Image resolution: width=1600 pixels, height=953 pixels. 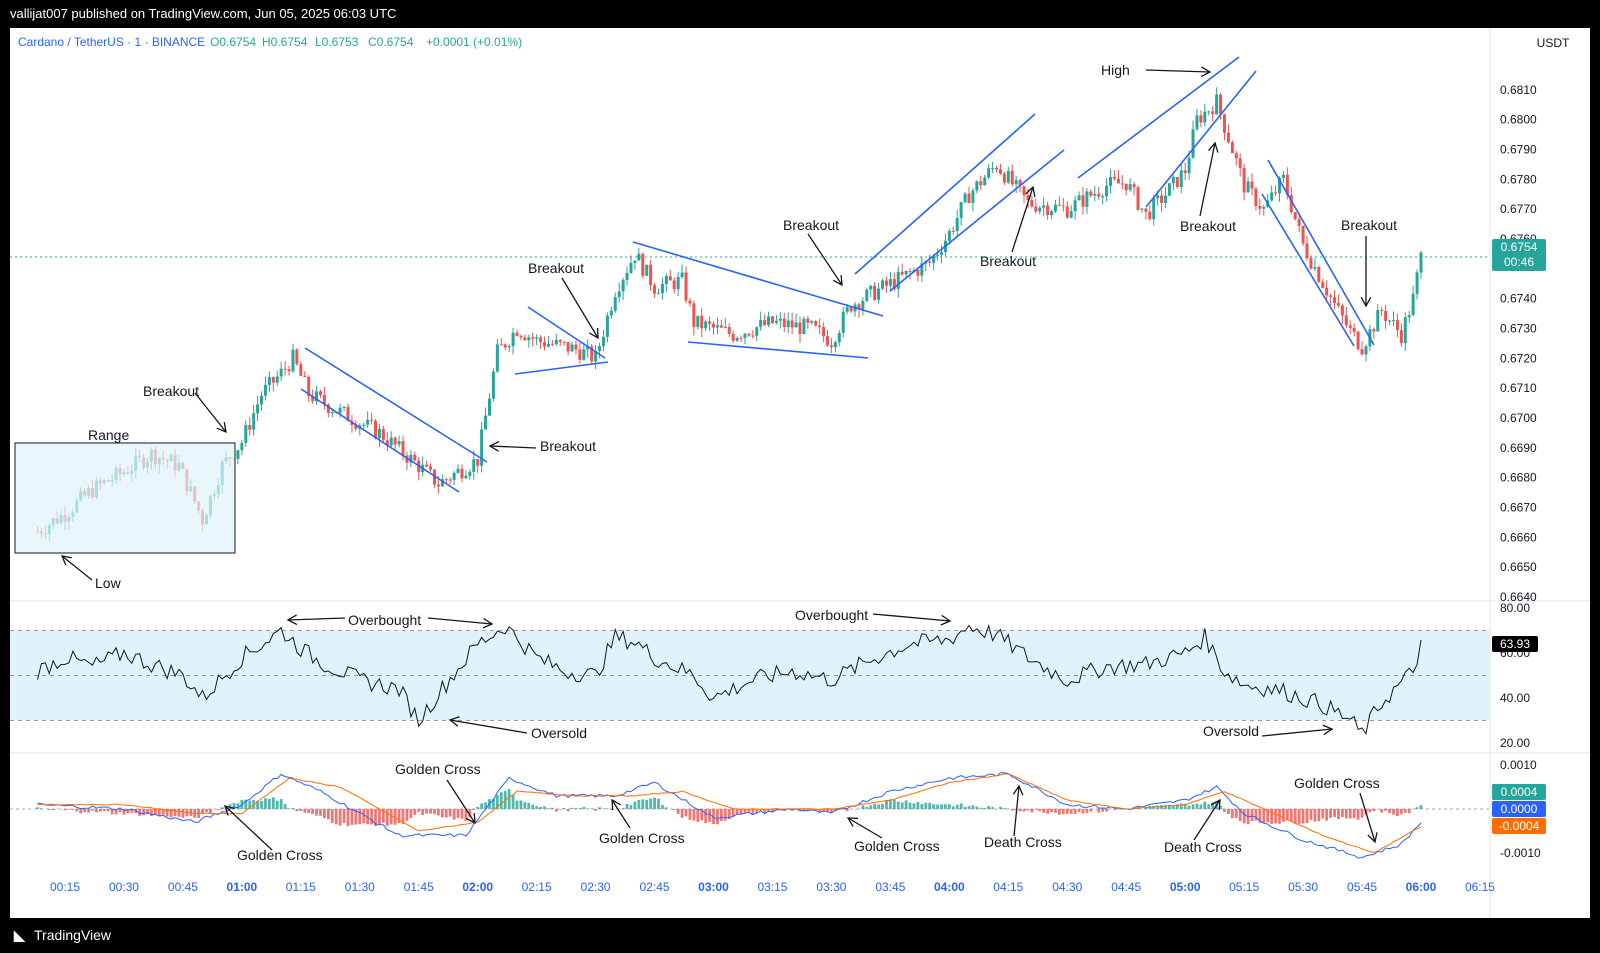 What do you see at coordinates (285, 42) in the screenshot?
I see `ohlc-high: H0.6754` at bounding box center [285, 42].